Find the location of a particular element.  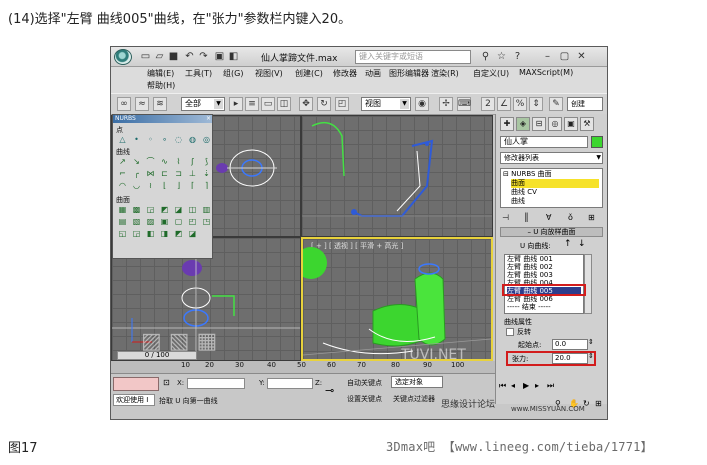

stack-item-curve-cv: 曲线 CV is located at coordinates (524, 192).